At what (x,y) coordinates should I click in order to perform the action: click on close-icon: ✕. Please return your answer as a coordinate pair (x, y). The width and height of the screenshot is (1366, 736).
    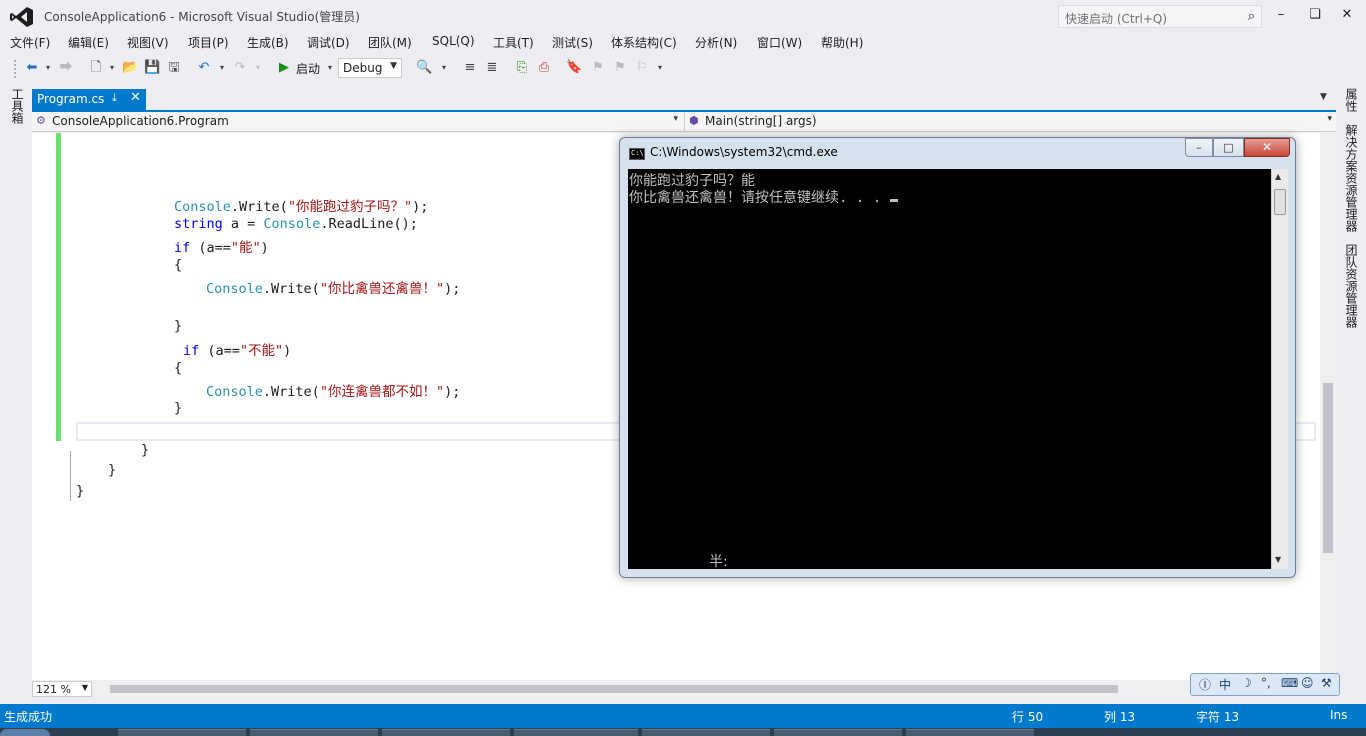
    Looking at the image, I should click on (135, 97).